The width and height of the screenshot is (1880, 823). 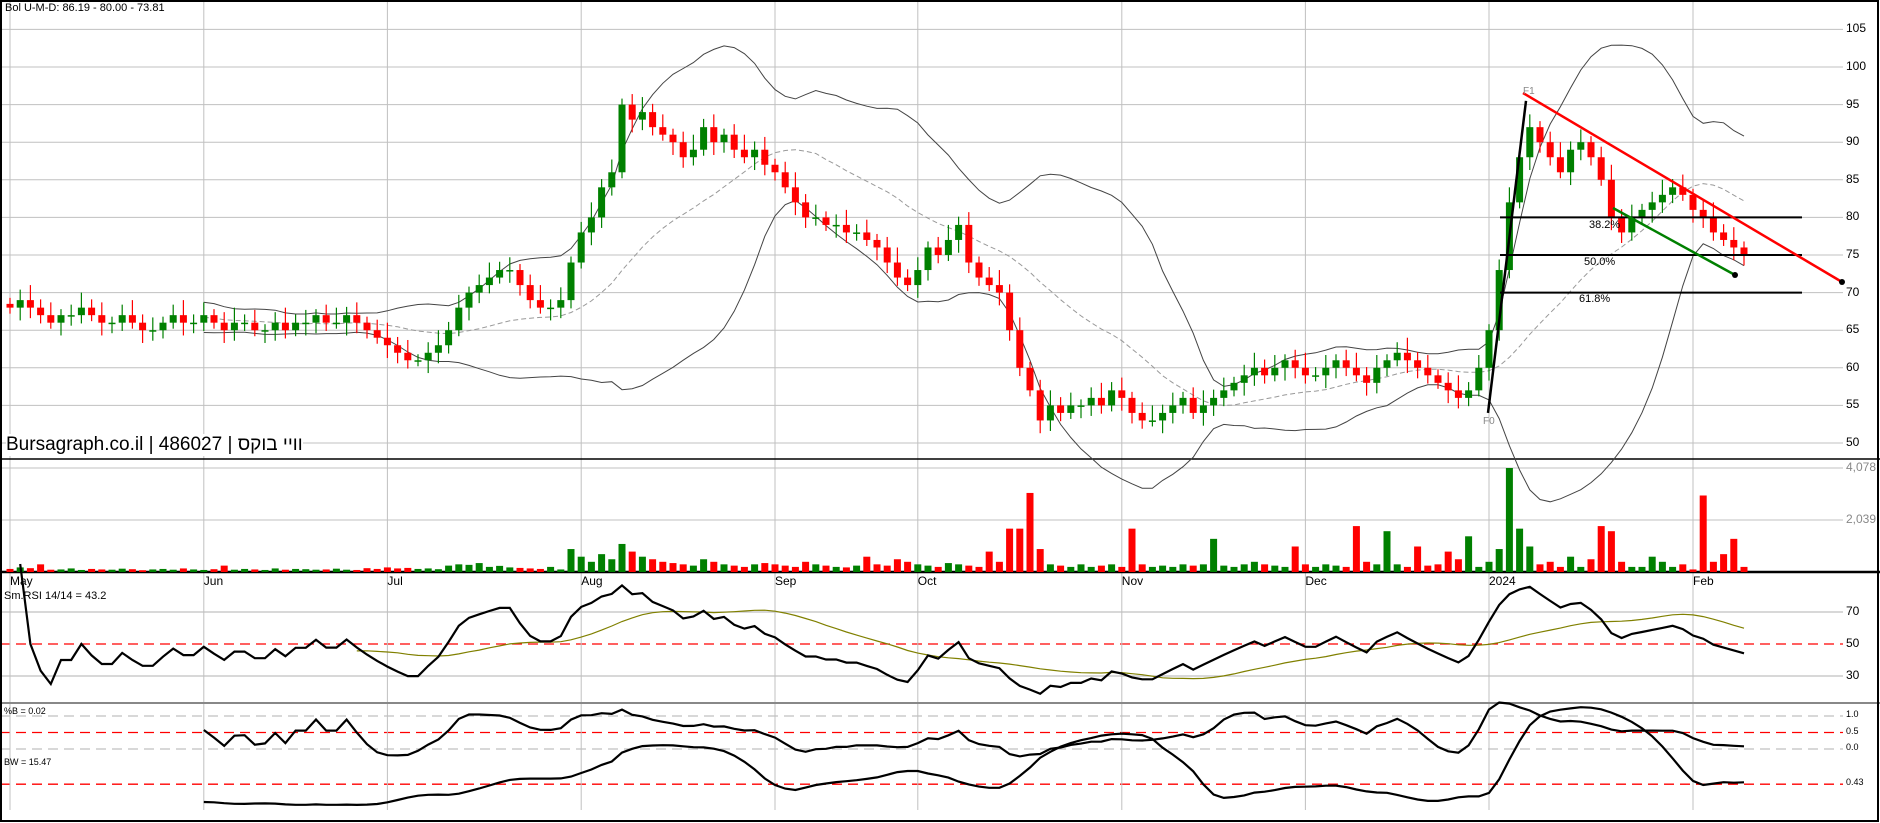 I want to click on pctb-tick-label: 0.0, so click(x=1852, y=747).